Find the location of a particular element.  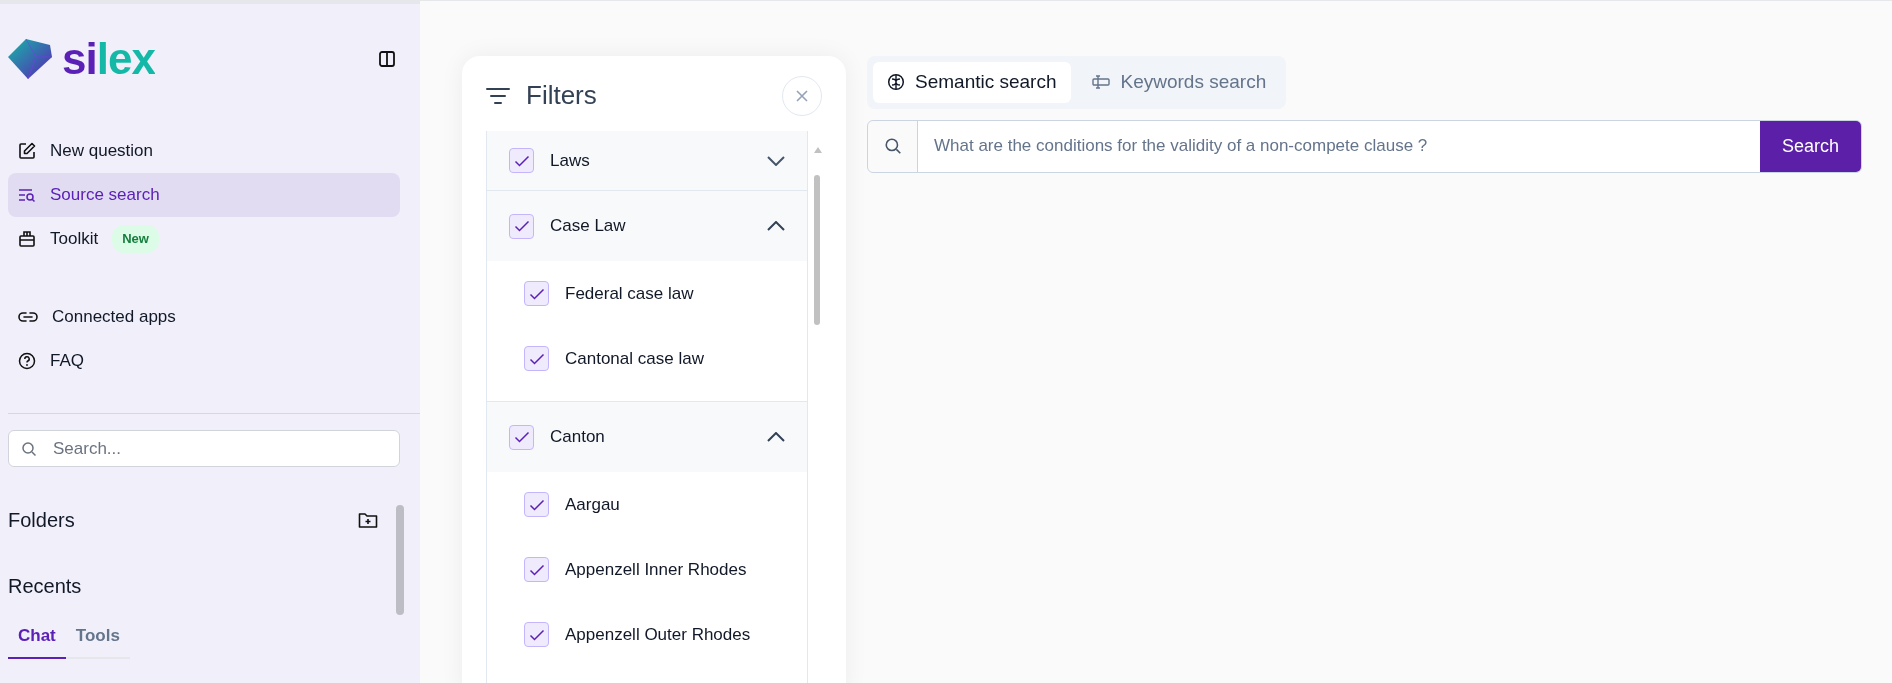

query-field: What are the conditions for the validity of a non-compete clause ? Search is located at coordinates (1364, 146).